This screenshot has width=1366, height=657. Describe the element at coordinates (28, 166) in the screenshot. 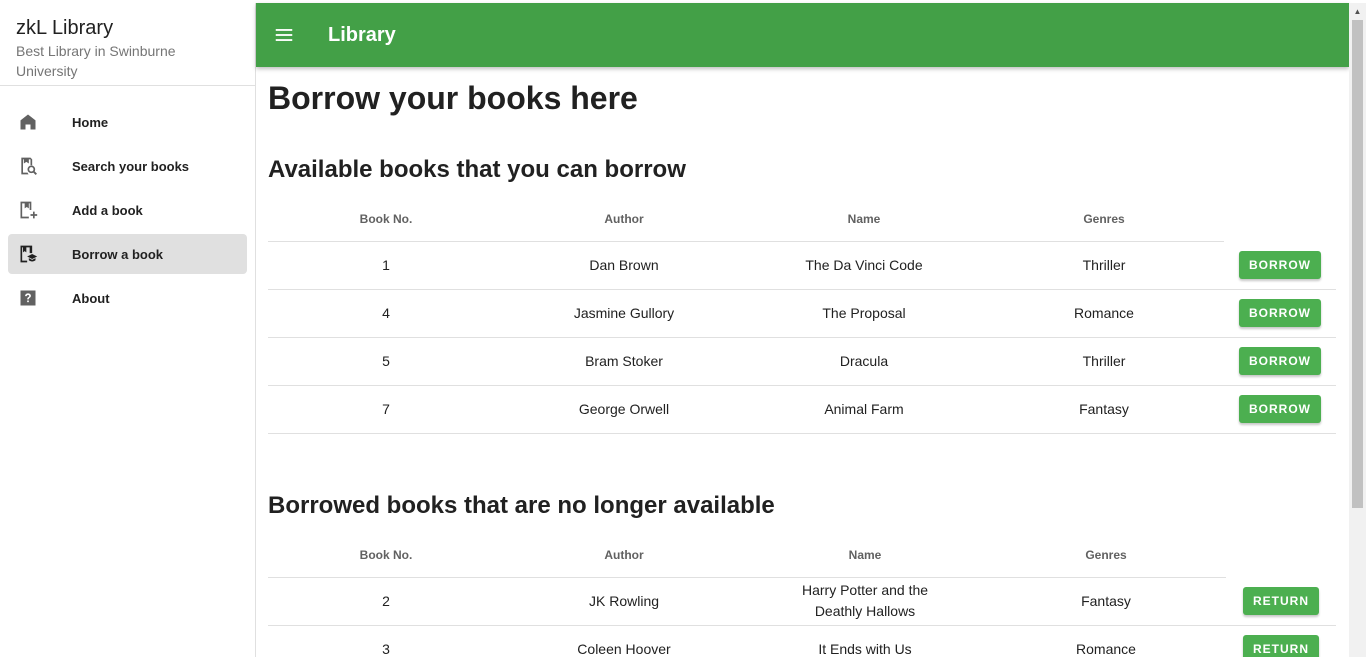

I see `search-book-icon` at that location.